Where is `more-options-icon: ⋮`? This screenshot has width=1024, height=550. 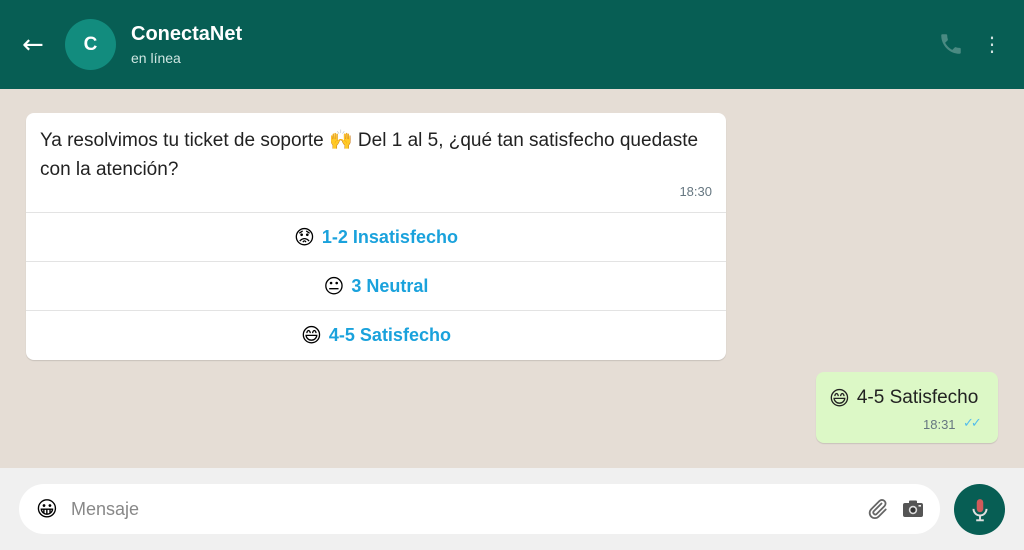
more-options-icon: ⋮ is located at coordinates (992, 44).